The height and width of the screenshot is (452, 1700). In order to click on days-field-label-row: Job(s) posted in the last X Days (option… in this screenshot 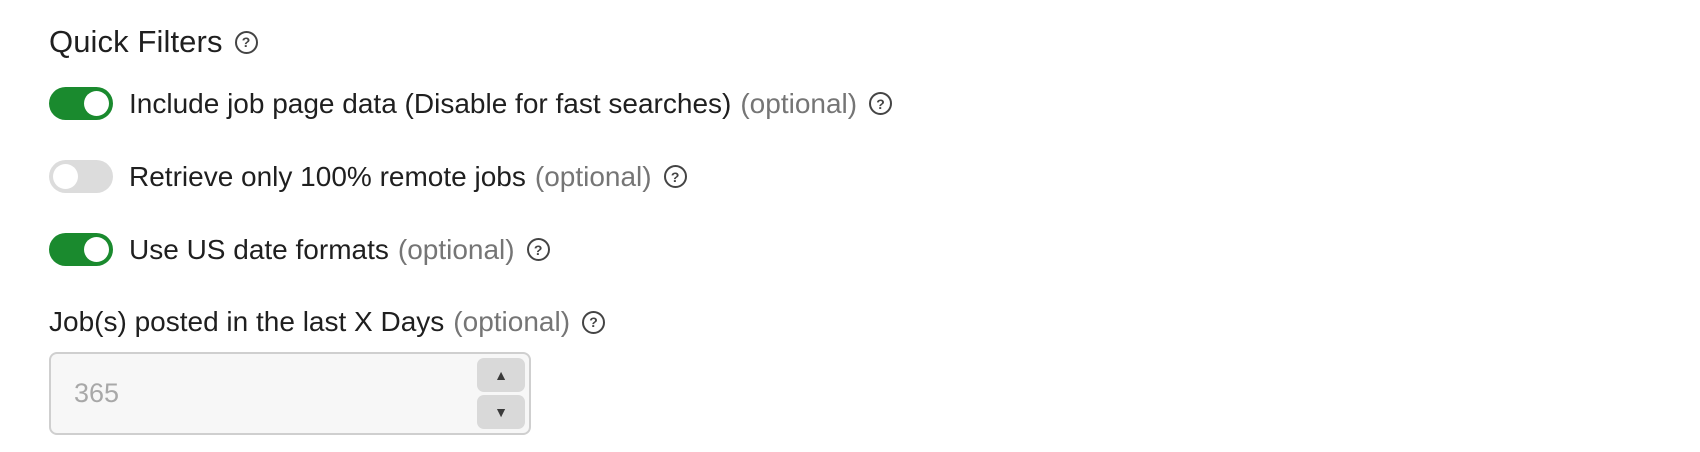, I will do `click(327, 322)`.